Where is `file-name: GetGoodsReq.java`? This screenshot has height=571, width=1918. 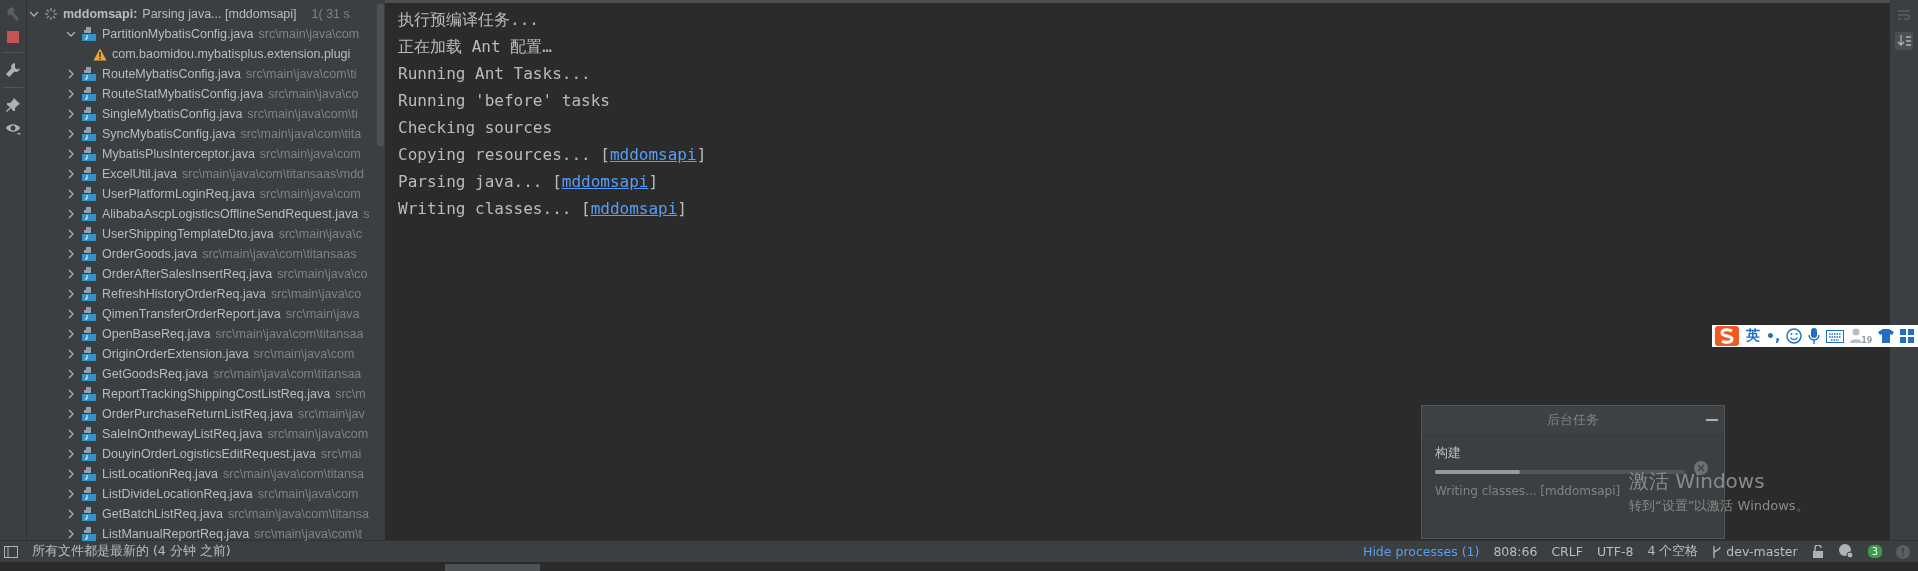 file-name: GetGoodsReq.java is located at coordinates (155, 374).